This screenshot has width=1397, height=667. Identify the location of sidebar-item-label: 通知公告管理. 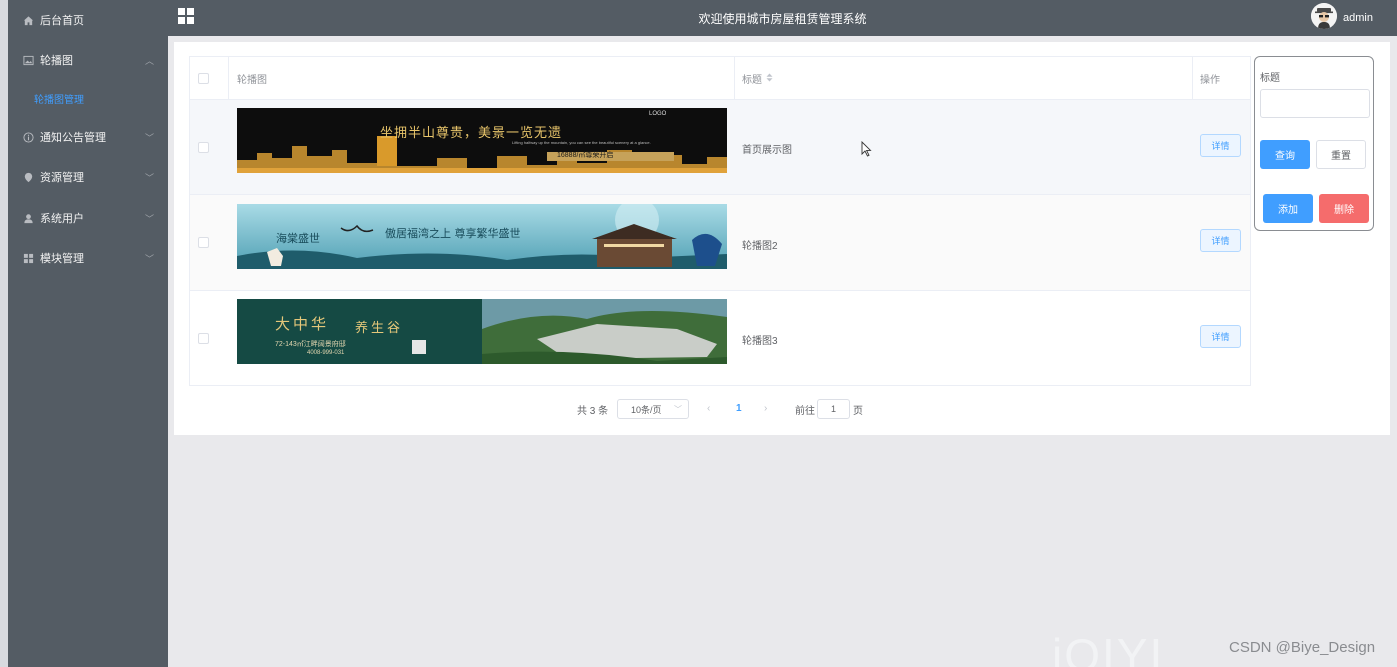
(73, 138).